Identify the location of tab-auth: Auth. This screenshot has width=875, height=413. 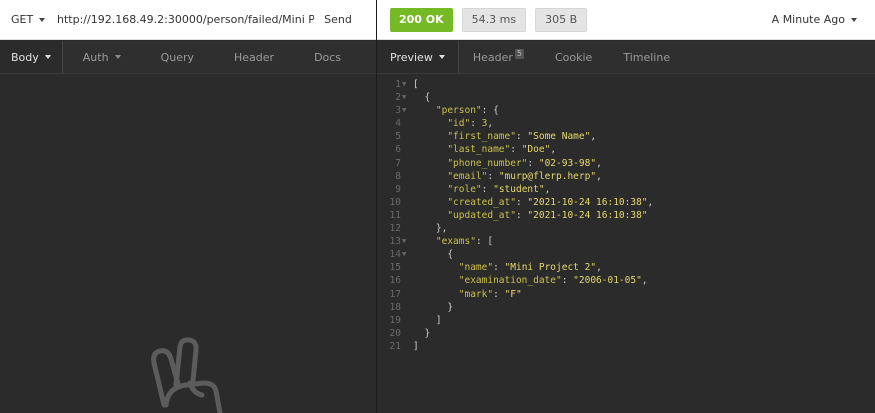
(102, 57).